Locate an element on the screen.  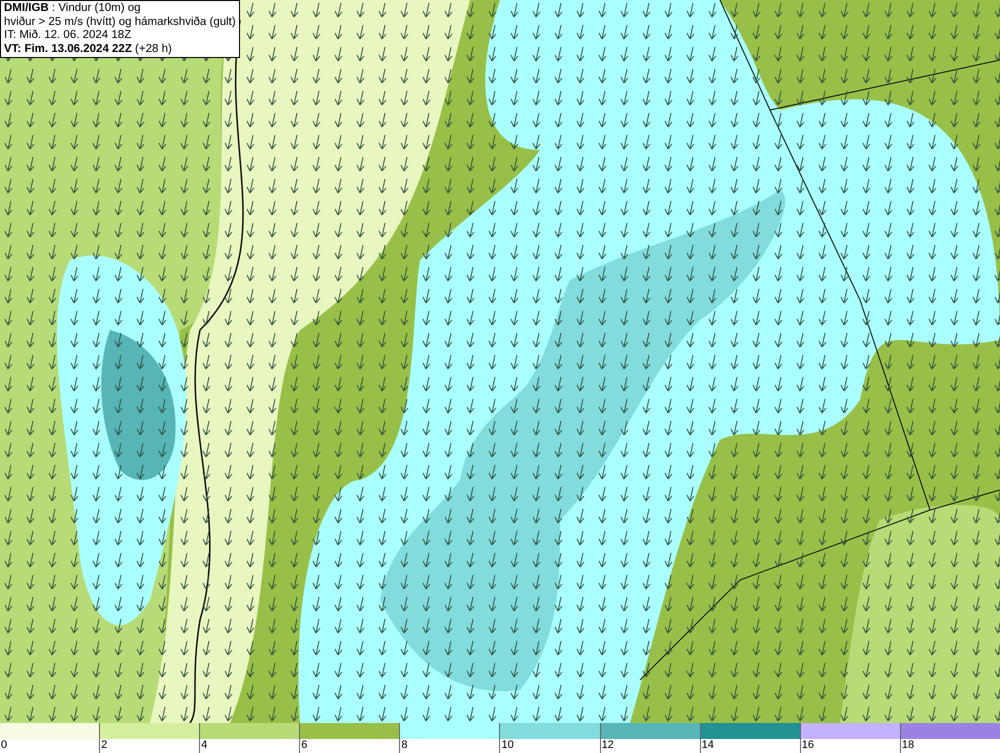
legend-label: 18 is located at coordinates (907, 745).